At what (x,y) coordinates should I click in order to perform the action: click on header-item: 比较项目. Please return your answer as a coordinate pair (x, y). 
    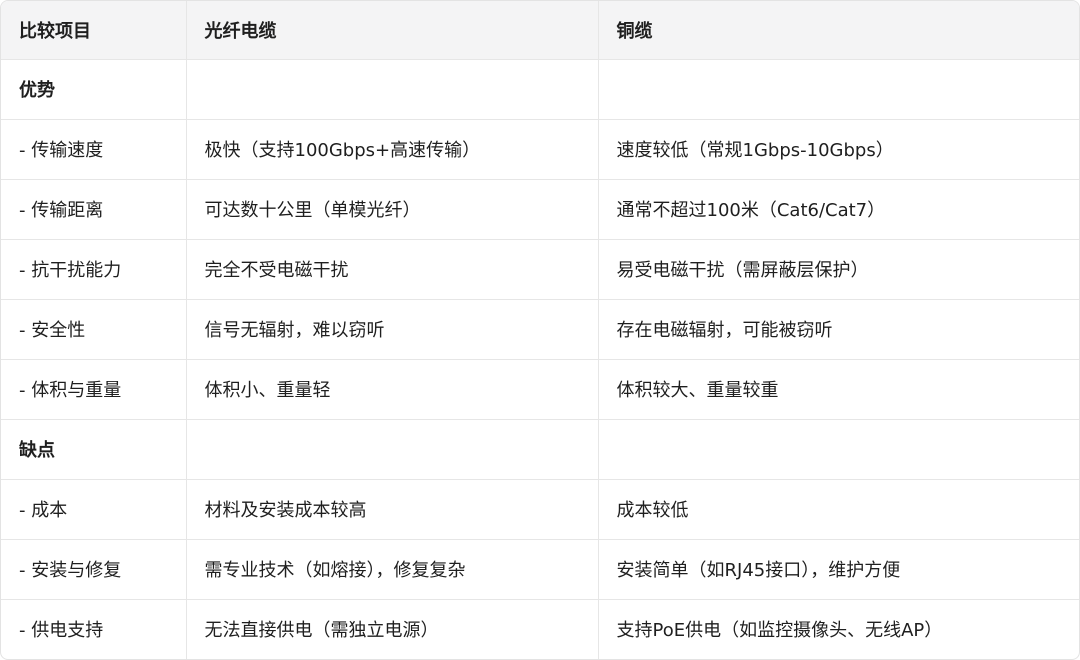
    Looking at the image, I should click on (94, 30).